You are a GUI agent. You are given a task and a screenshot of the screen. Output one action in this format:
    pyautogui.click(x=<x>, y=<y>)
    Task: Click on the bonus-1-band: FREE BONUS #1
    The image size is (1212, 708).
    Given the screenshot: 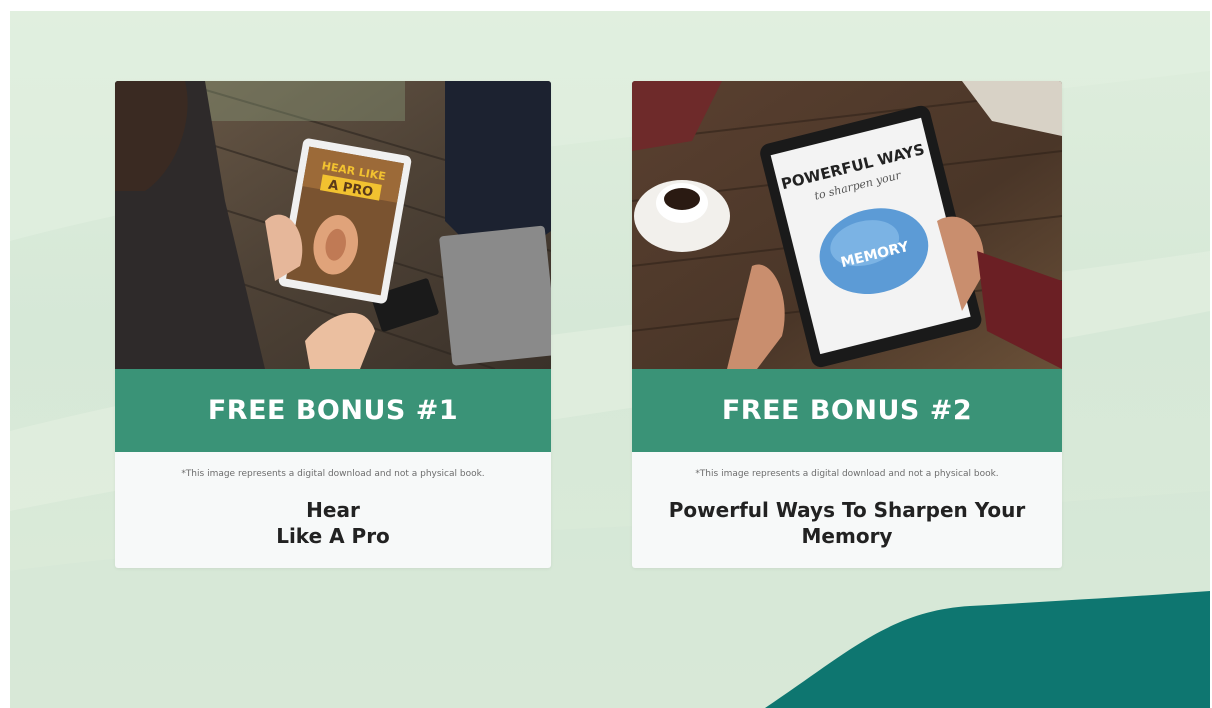 What is the action you would take?
    pyautogui.click(x=333, y=410)
    